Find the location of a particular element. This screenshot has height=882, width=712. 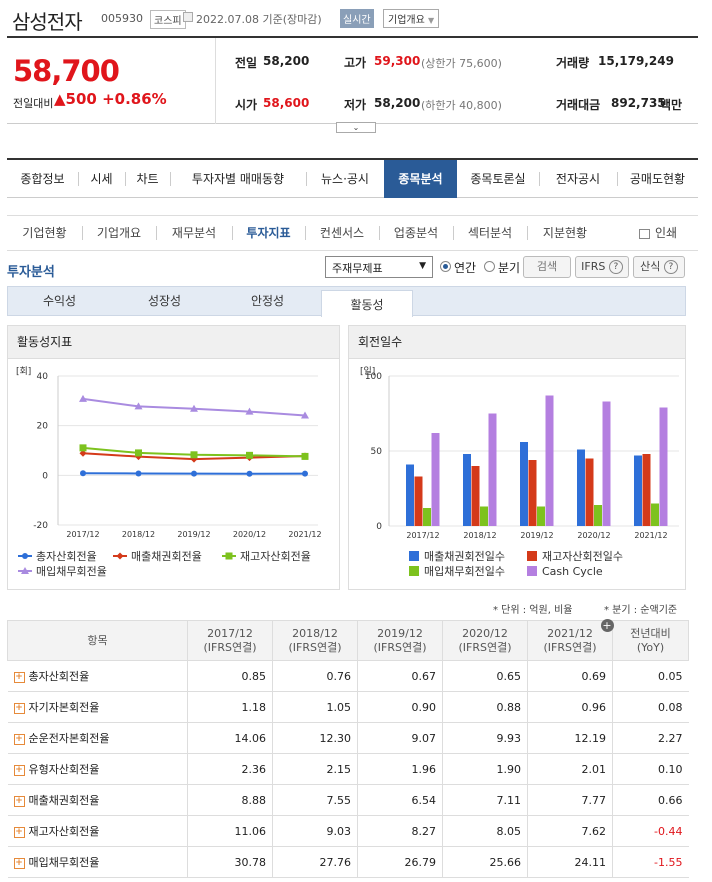

sub-nav-item: 섹터분석 is located at coordinates (490, 233).